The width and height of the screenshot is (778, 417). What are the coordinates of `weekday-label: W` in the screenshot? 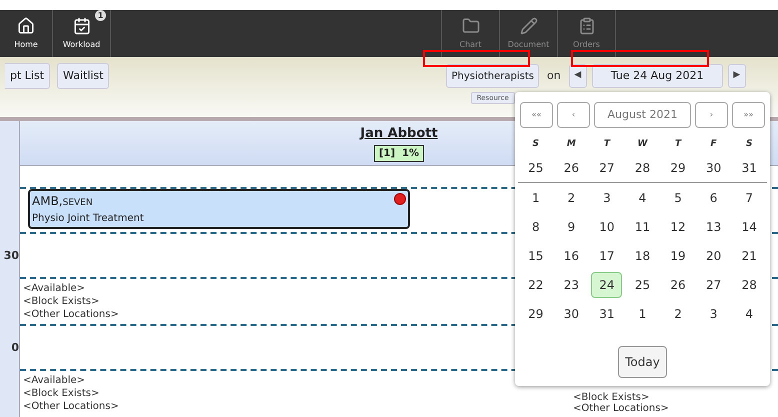 It's located at (642, 145).